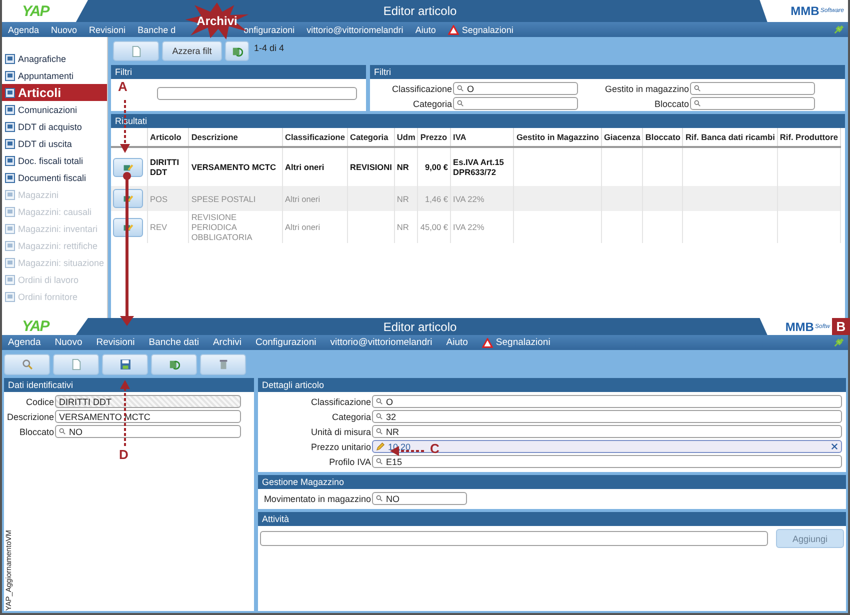 The width and height of the screenshot is (850, 615). I want to click on column-header: Categoria, so click(370, 137).